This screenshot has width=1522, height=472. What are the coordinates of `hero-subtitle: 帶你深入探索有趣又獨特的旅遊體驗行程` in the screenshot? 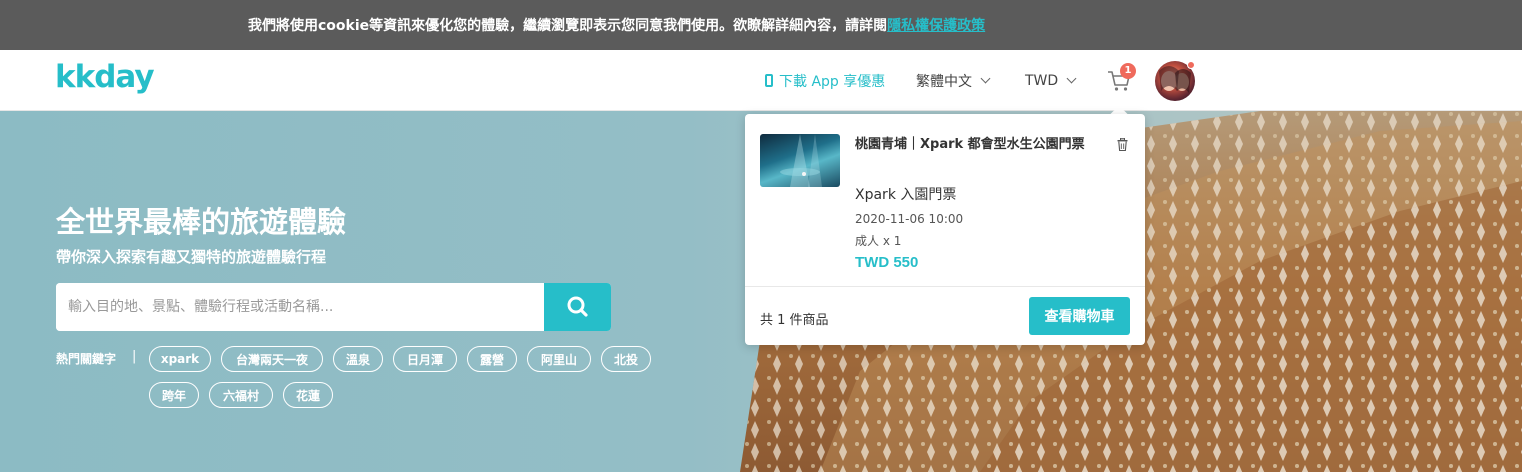 It's located at (191, 257).